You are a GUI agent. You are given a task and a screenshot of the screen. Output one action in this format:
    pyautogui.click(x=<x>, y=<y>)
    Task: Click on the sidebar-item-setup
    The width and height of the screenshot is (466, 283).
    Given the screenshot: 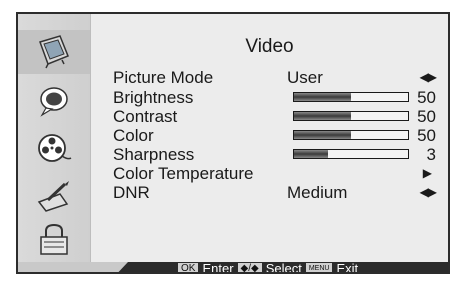 What is the action you would take?
    pyautogui.click(x=54, y=196)
    